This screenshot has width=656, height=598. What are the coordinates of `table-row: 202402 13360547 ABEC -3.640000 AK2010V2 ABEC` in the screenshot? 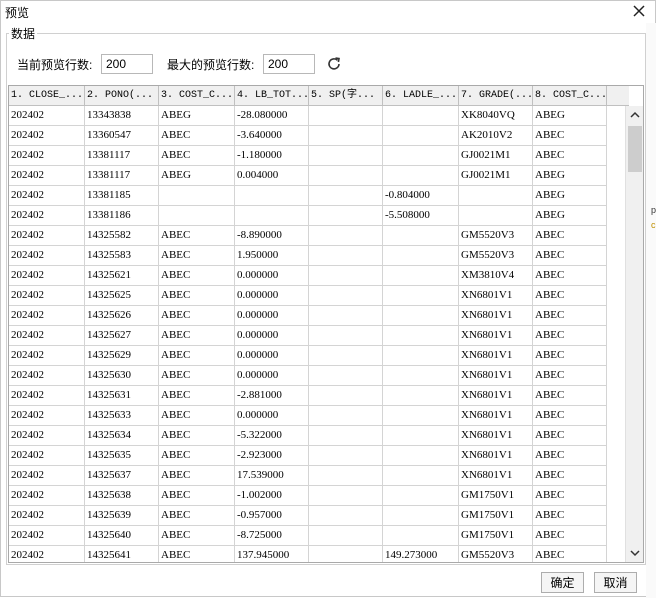 It's located at (308, 136).